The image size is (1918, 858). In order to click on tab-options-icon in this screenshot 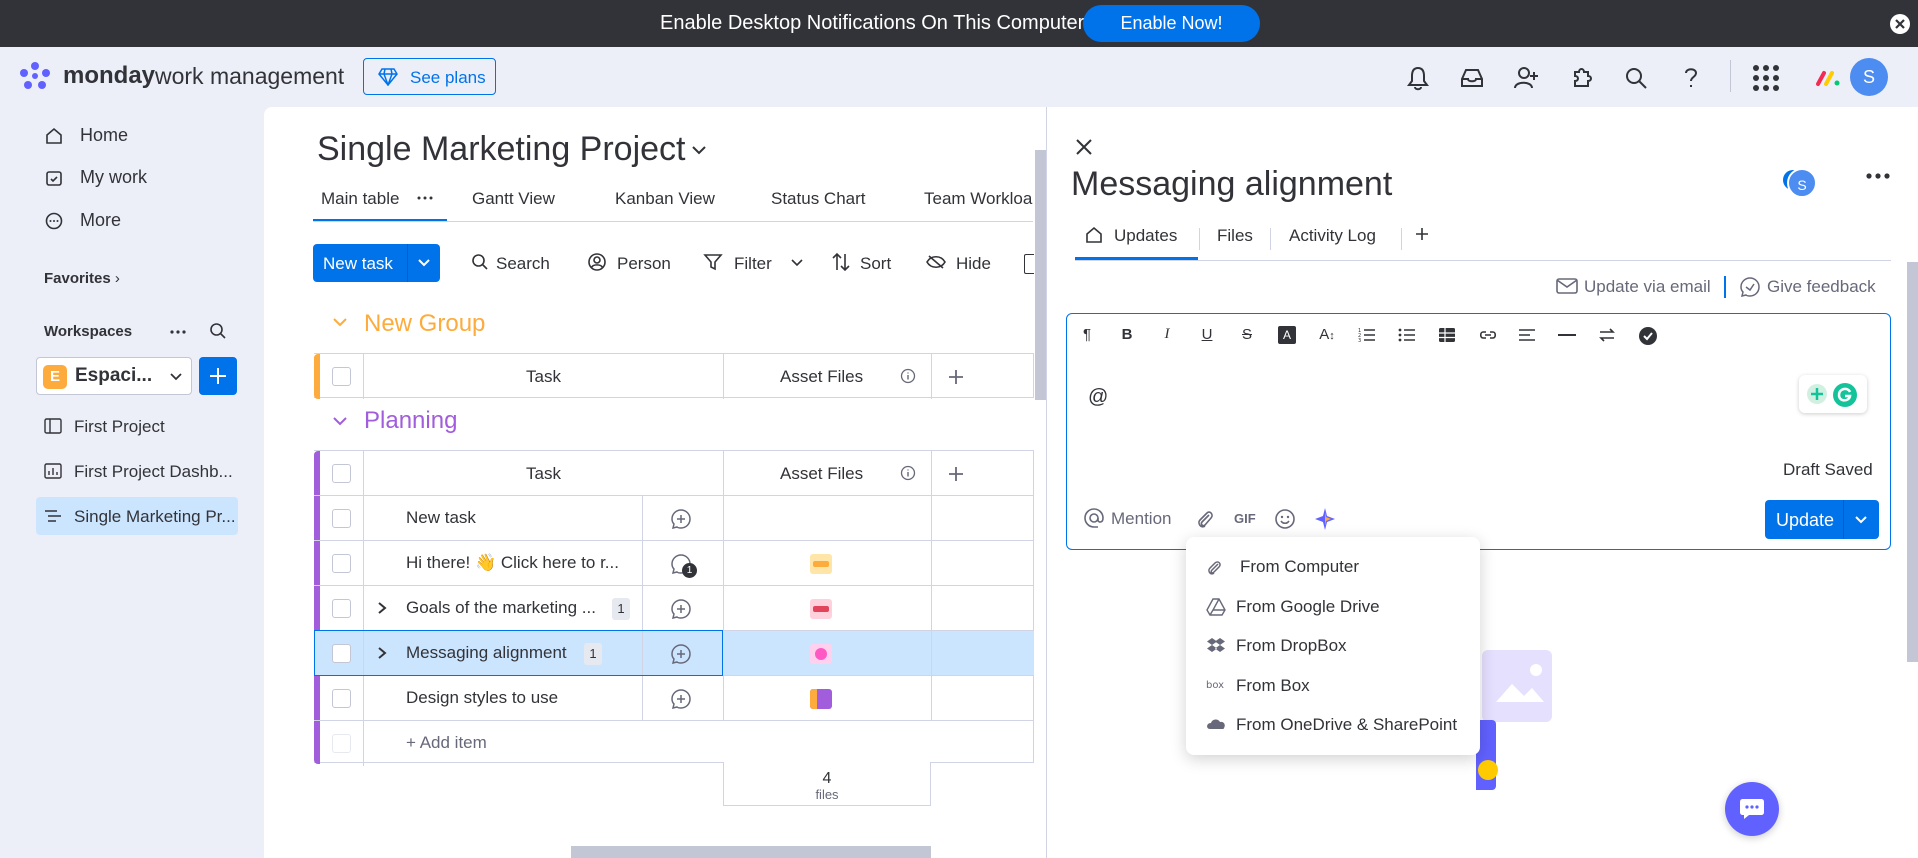, I will do `click(425, 198)`.